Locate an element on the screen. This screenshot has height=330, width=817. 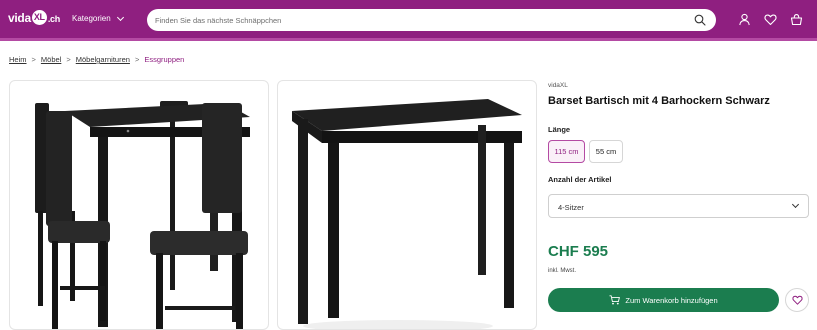
basket-icon is located at coordinates (796, 19).